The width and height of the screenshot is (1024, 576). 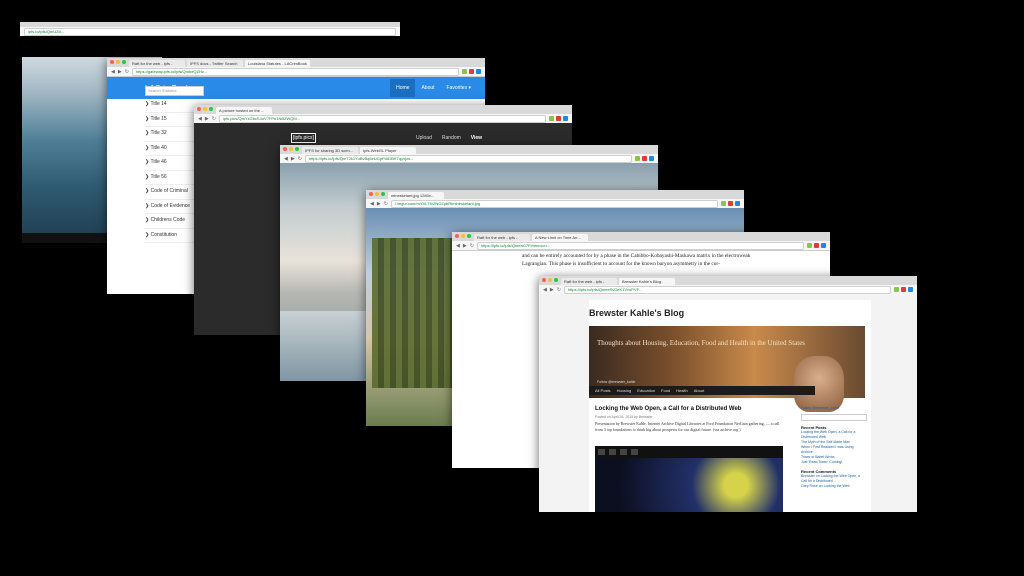 I want to click on tab: IPFS docs - Twitter Search, so click(x=215, y=63).